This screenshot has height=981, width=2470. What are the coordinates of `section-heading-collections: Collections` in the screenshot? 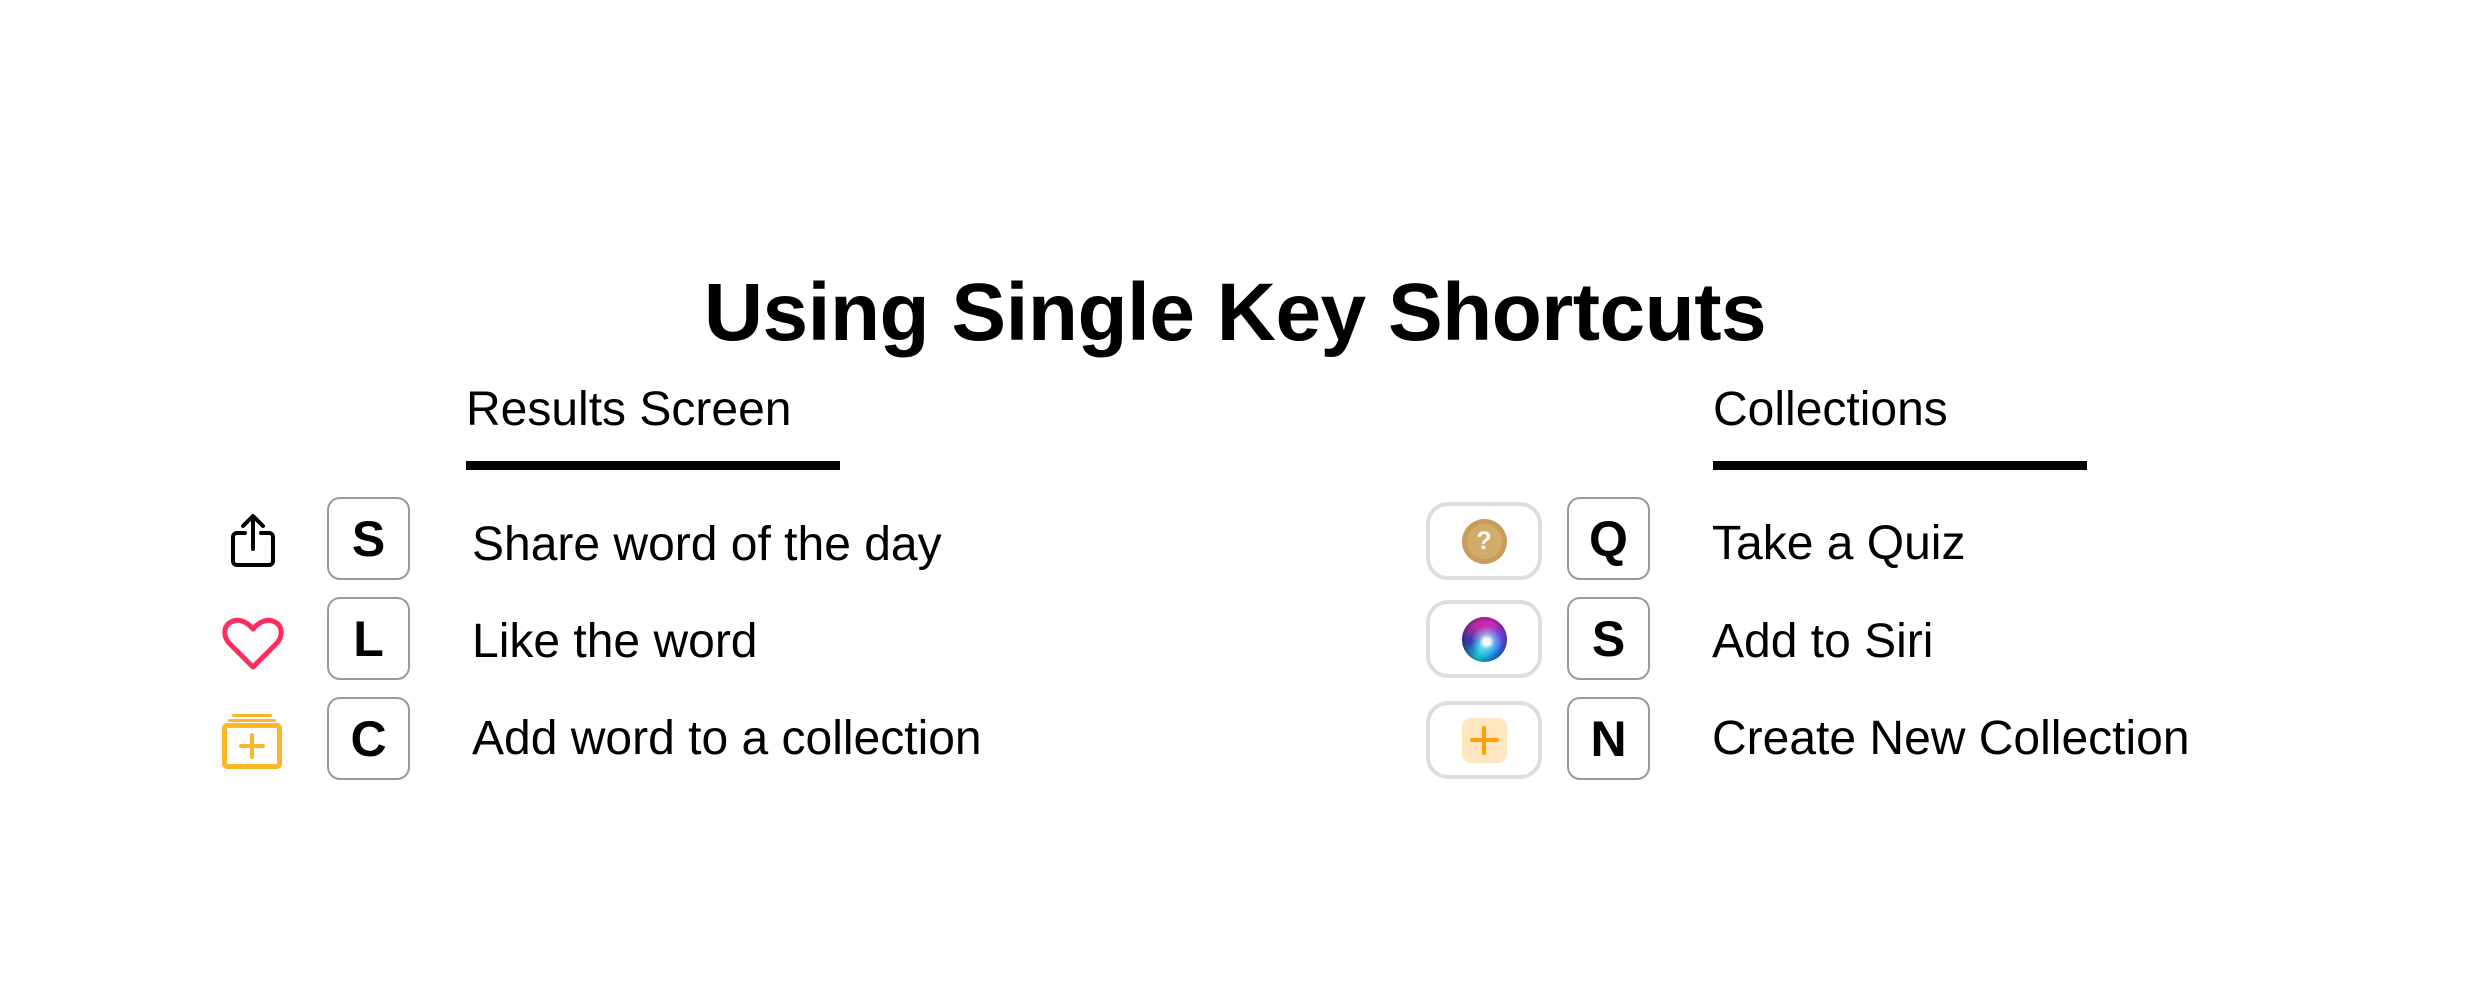 It's located at (1830, 409).